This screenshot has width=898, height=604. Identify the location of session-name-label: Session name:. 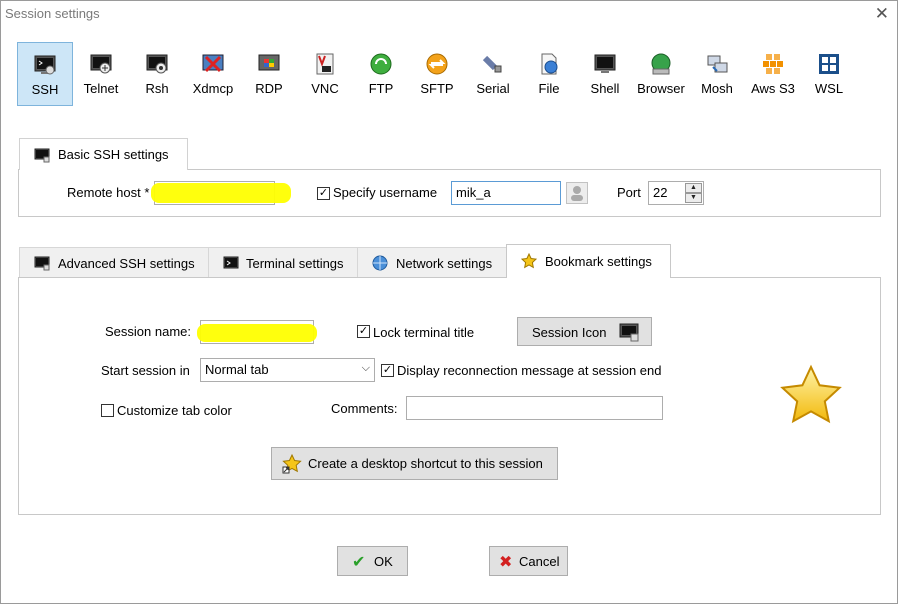
(148, 331).